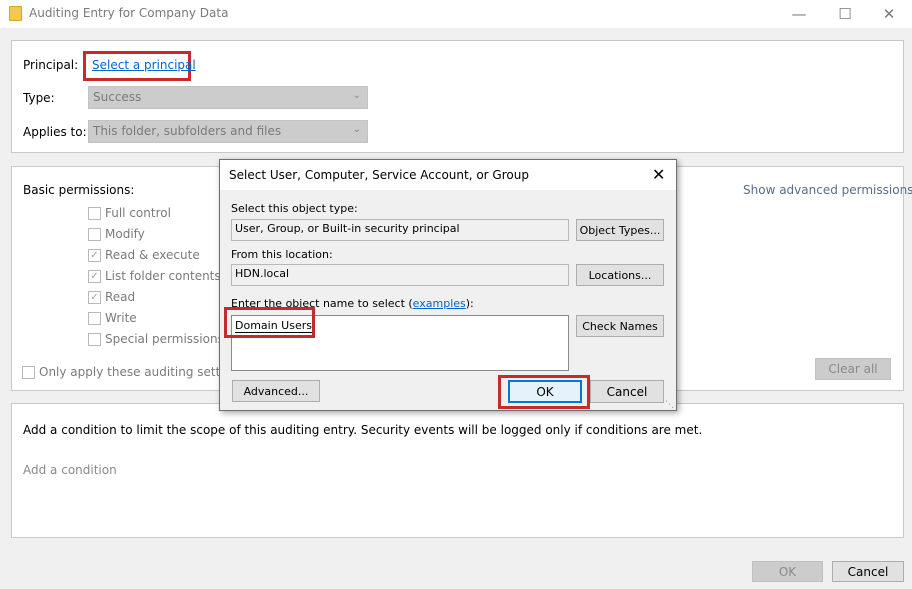 Image resolution: width=912 pixels, height=589 pixels. I want to click on applies-to-label: Applies to:, so click(55, 132).